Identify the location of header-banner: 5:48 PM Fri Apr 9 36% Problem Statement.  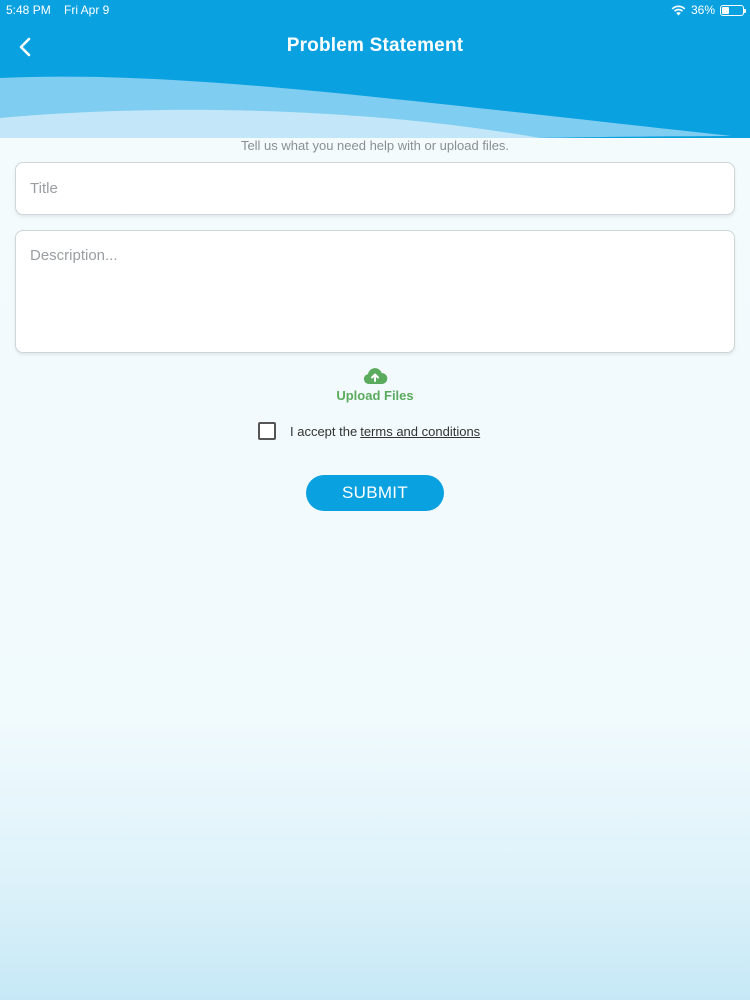
(375, 69).